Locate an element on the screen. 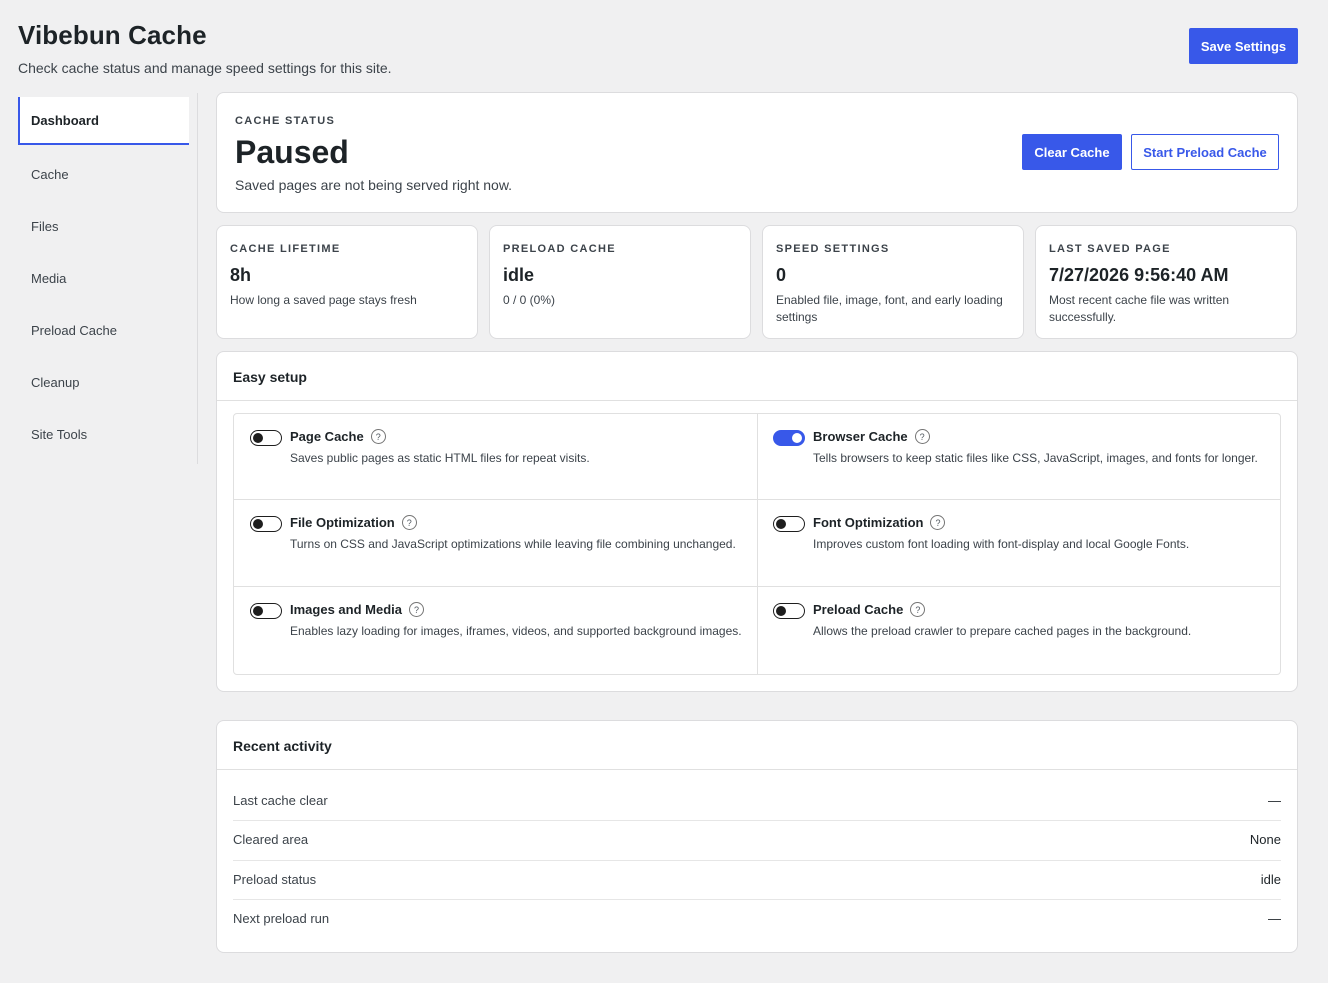  start-preload-cache-button: Start Preload Cache is located at coordinates (1205, 152).